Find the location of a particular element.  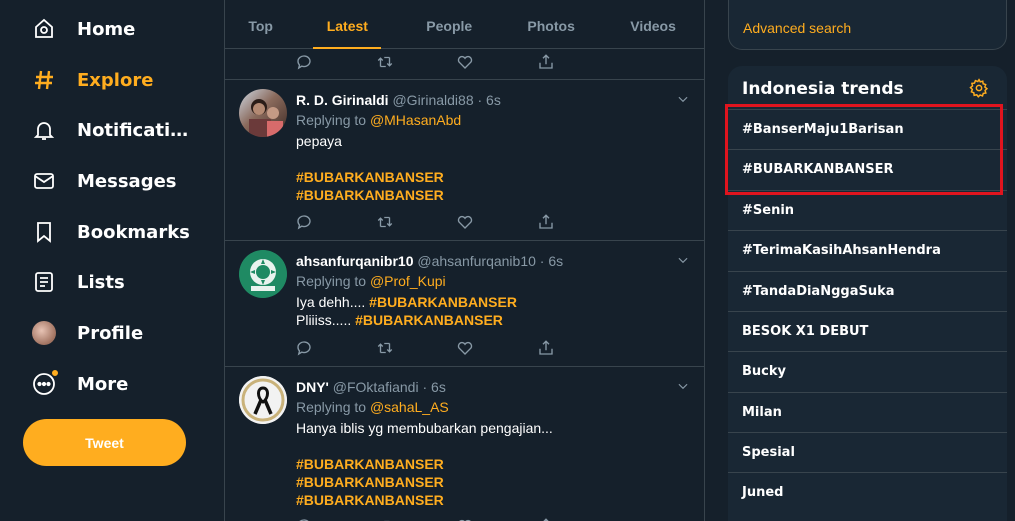

tab-latest: Latest is located at coordinates (347, 24).